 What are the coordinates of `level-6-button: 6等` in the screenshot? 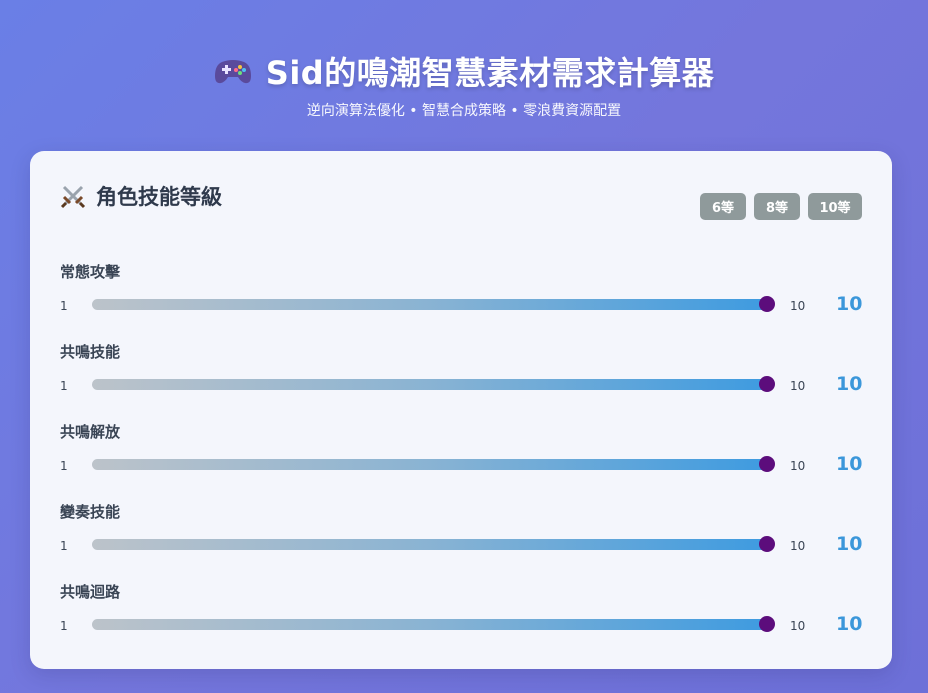 It's located at (723, 206).